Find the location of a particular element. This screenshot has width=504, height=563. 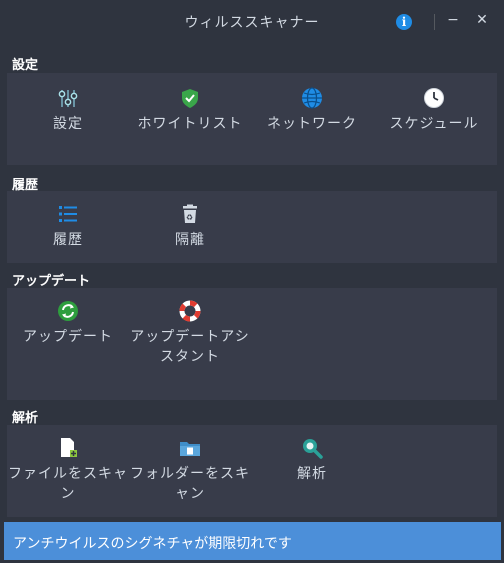

trash-icon: ♻ is located at coordinates (190, 214).